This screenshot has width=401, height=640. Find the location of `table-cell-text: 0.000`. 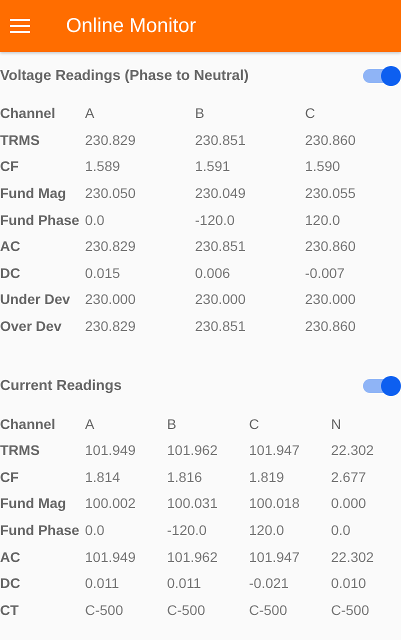

table-cell-text: 0.000 is located at coordinates (349, 503).